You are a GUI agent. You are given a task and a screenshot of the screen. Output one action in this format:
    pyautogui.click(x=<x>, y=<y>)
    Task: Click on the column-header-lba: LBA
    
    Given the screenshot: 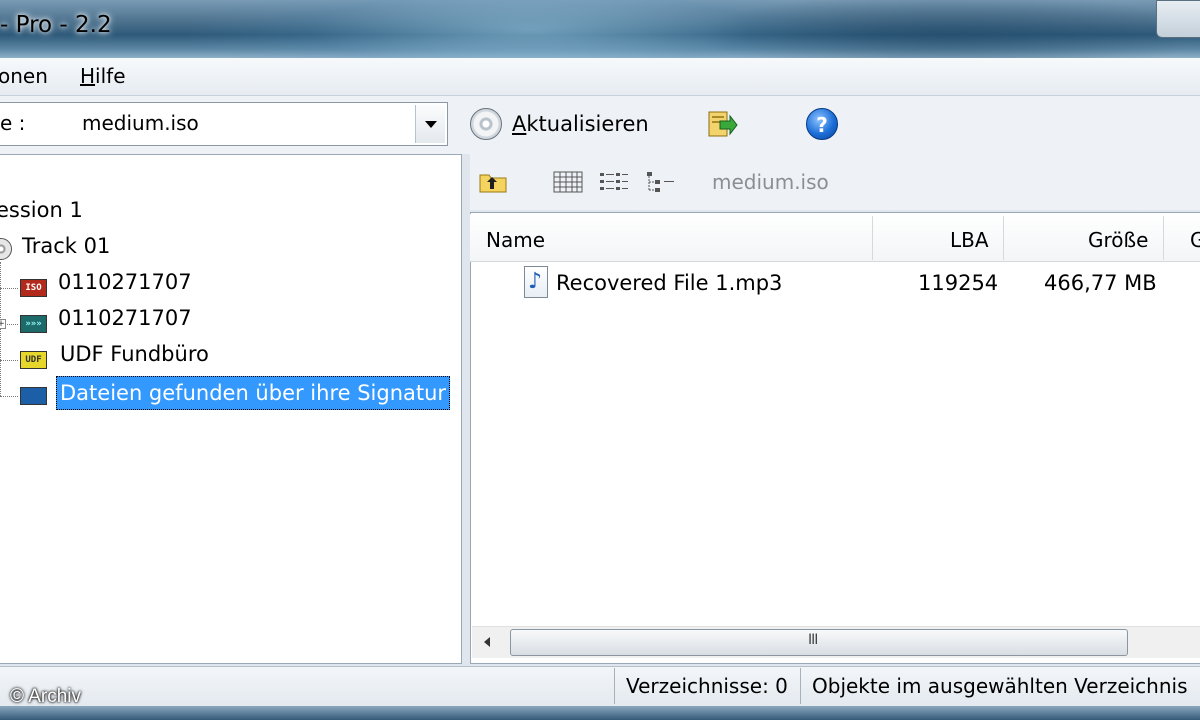 What is the action you would take?
    pyautogui.click(x=969, y=240)
    